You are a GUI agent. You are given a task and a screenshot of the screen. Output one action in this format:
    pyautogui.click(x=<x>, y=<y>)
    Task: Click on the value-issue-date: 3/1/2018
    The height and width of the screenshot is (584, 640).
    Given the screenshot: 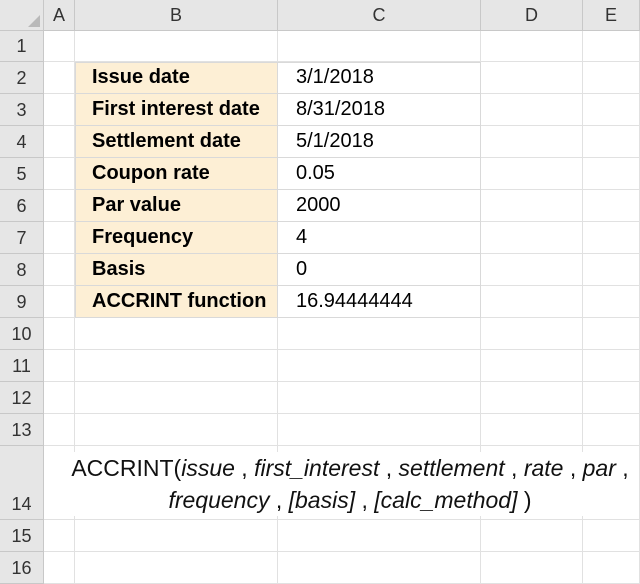 What is the action you would take?
    pyautogui.click(x=379, y=78)
    